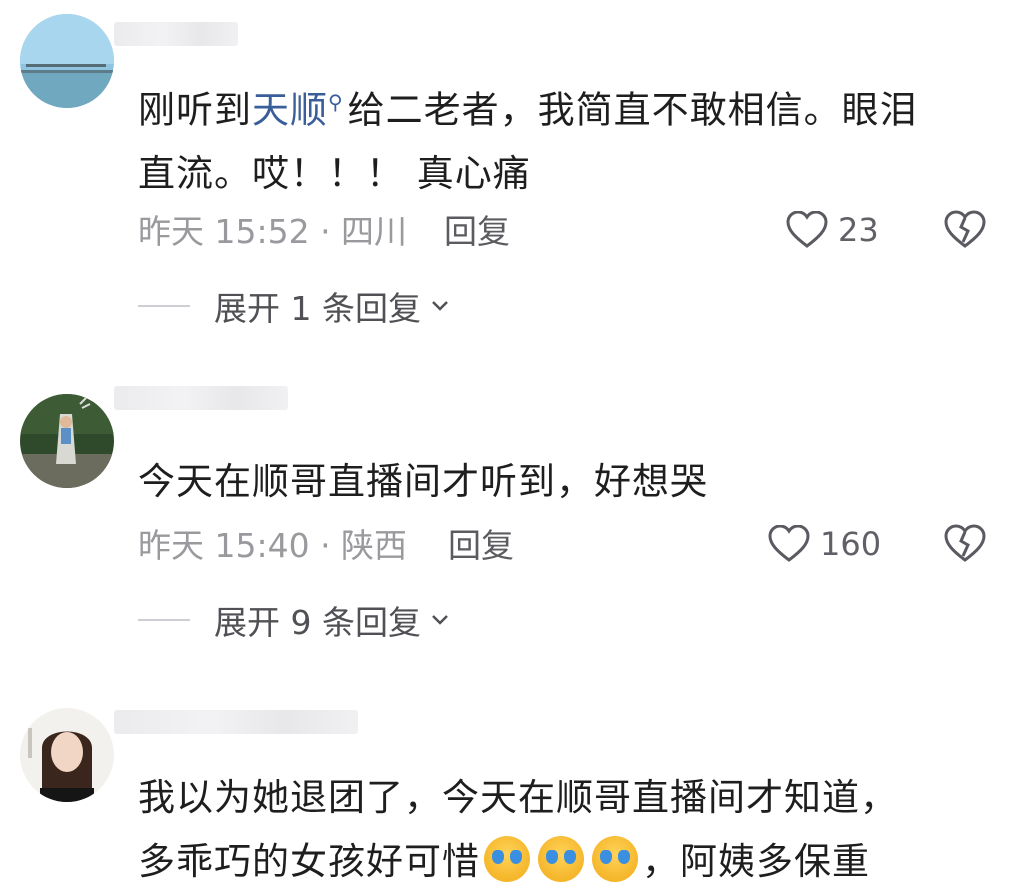 Image resolution: width=1028 pixels, height=894 pixels. What do you see at coordinates (563, 830) in the screenshot?
I see `comment-text: 我以为她退团了，今天在顺哥直播间才知道， 多乖巧的女孩好可惜 ，阿姨多保重` at bounding box center [563, 830].